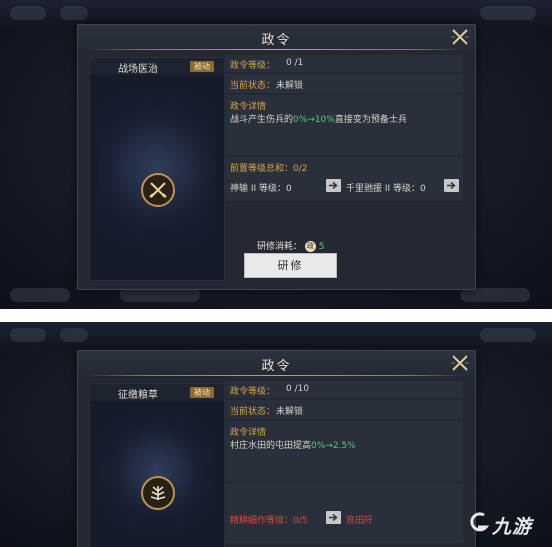 The height and width of the screenshot is (547, 552). What do you see at coordinates (333, 446) in the screenshot?
I see `detail-range: 0%→2.5%` at bounding box center [333, 446].